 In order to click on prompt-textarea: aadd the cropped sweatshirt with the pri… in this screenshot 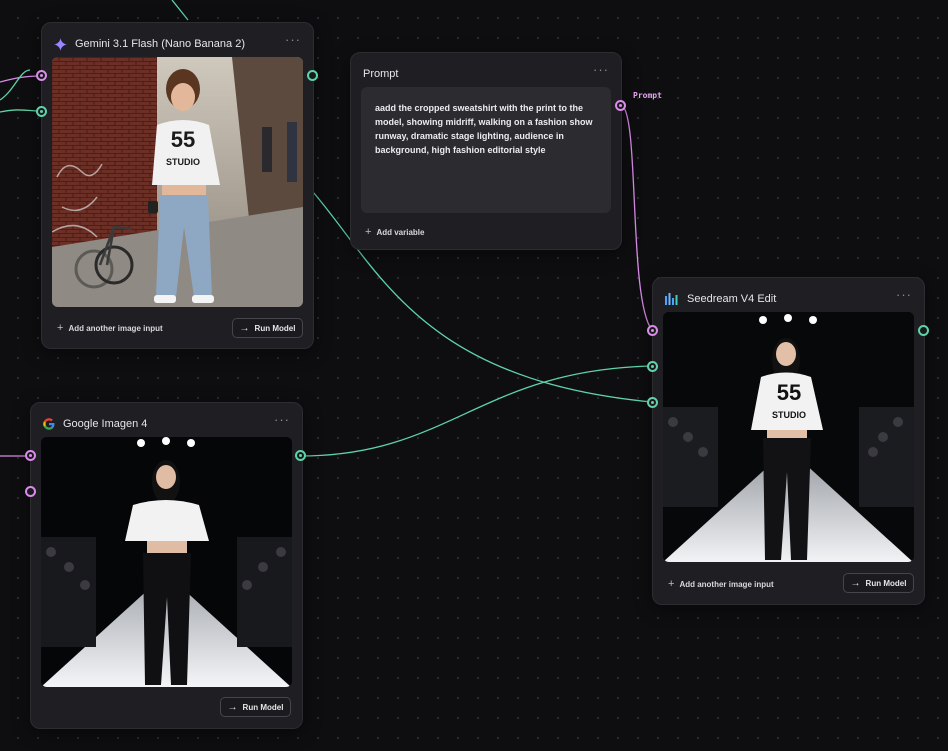, I will do `click(486, 150)`.